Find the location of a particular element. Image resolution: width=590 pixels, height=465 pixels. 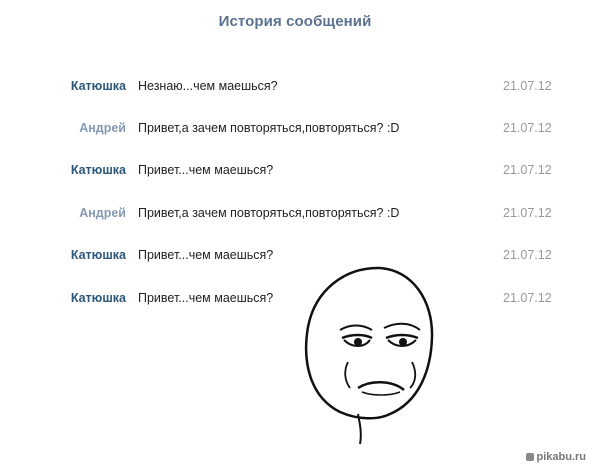

watermark-text: pikabu.ru is located at coordinates (561, 457).